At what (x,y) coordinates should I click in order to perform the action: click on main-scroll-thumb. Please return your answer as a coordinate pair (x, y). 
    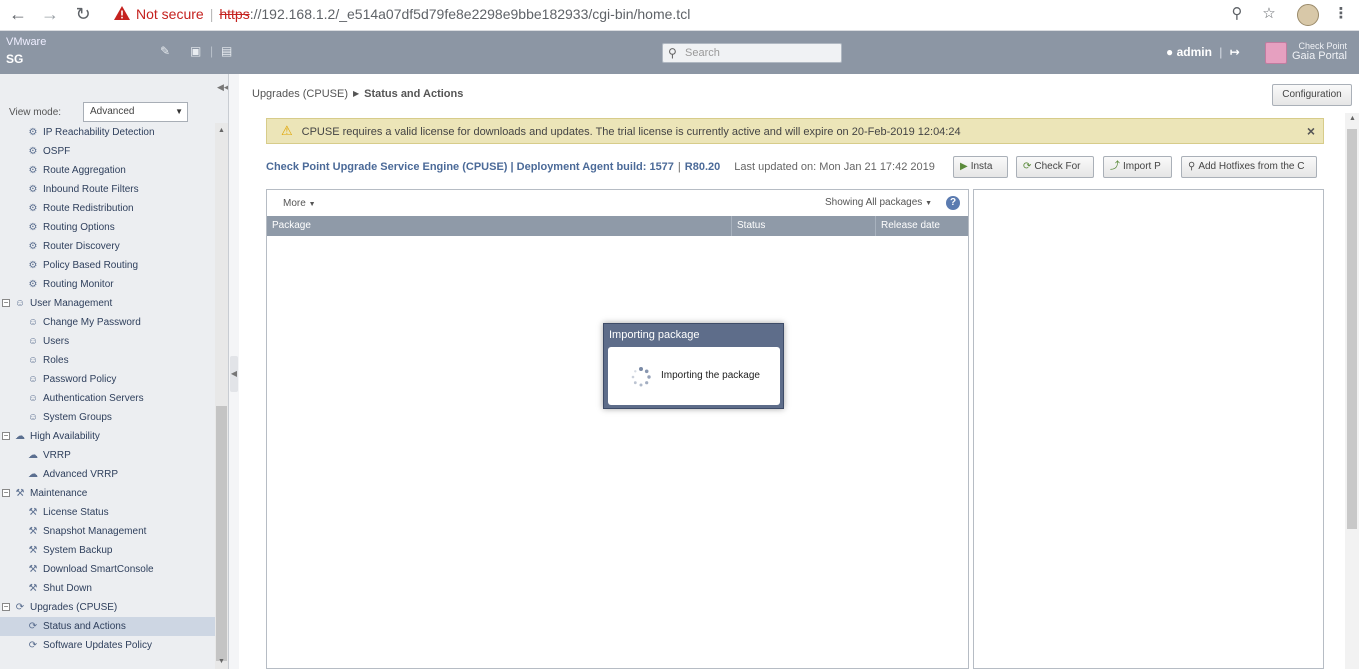
    Looking at the image, I should click on (1352, 329).